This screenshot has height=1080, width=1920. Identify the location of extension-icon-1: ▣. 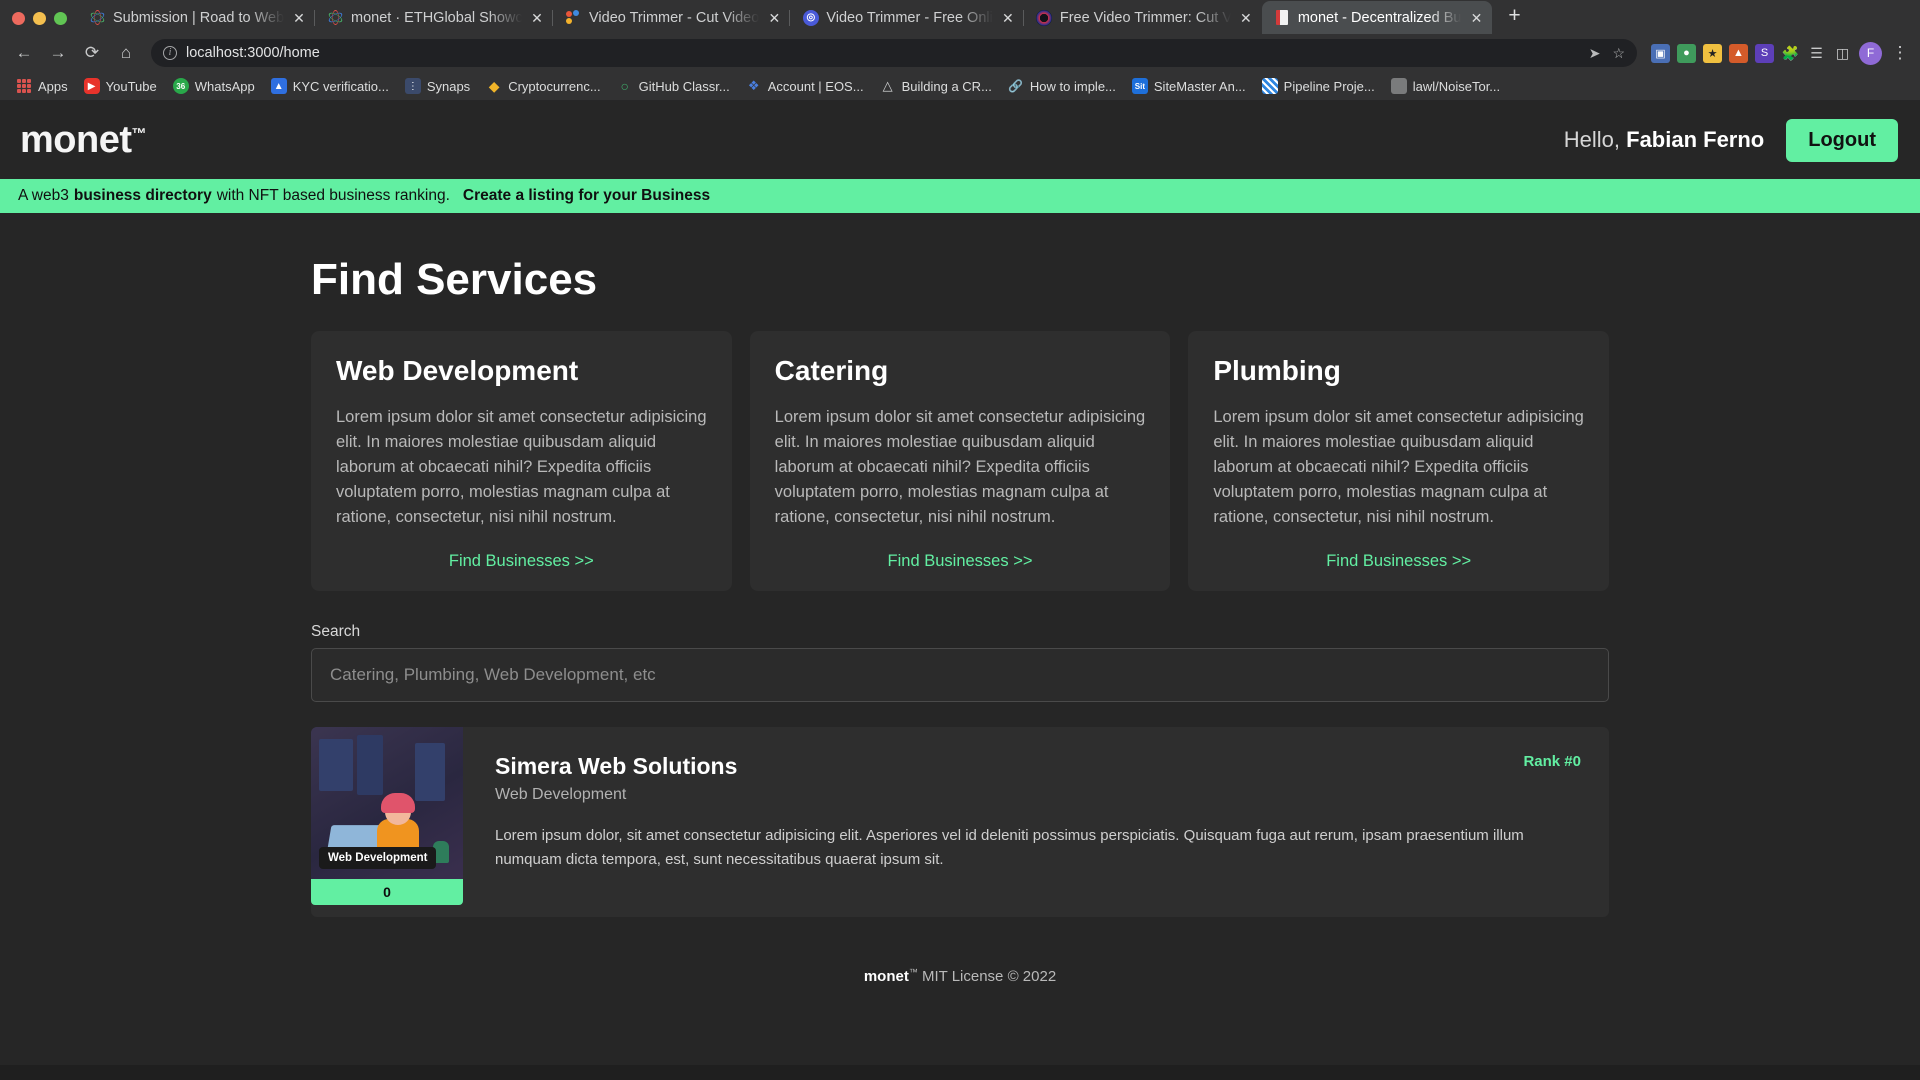
(1660, 53).